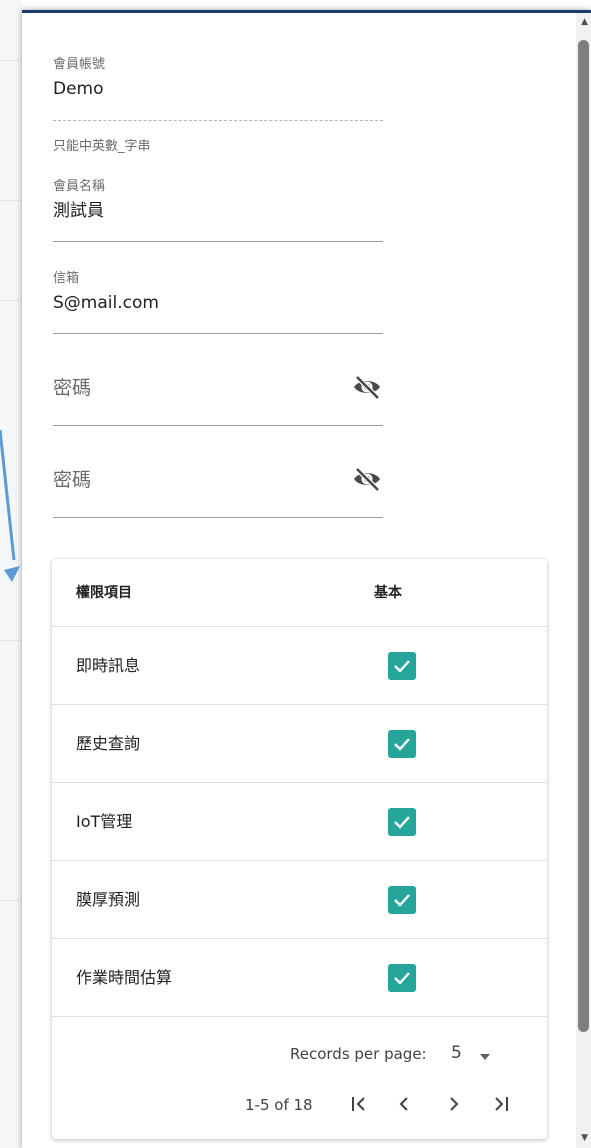  What do you see at coordinates (10, 505) in the screenshot?
I see `annotation-arrow-icon` at bounding box center [10, 505].